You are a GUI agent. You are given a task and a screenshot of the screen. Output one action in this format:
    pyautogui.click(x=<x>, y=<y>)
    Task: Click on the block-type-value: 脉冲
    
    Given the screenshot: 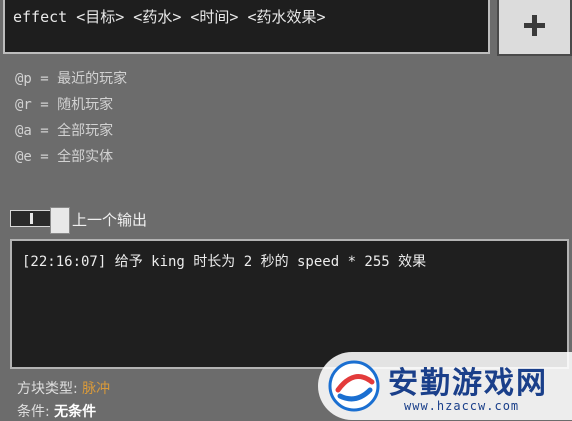 What is the action you would take?
    pyautogui.click(x=96, y=389)
    